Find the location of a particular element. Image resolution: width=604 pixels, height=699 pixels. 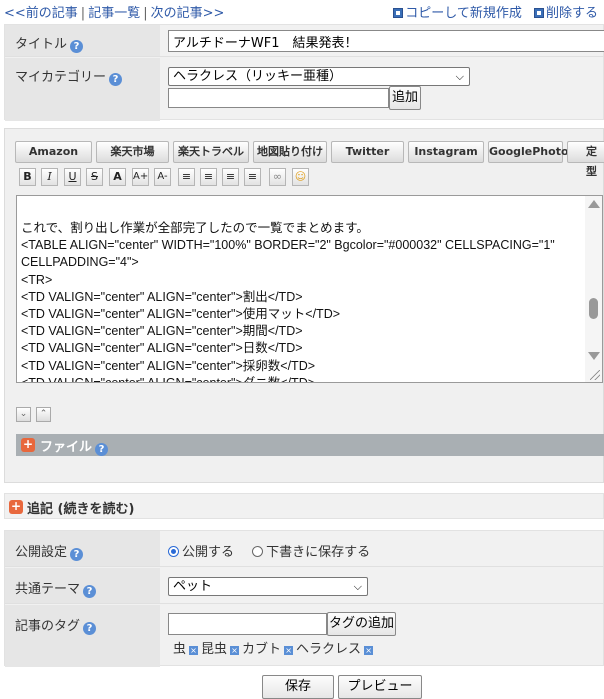

theme-row: 共通テーマ? ペット ⌵ is located at coordinates (304, 586).